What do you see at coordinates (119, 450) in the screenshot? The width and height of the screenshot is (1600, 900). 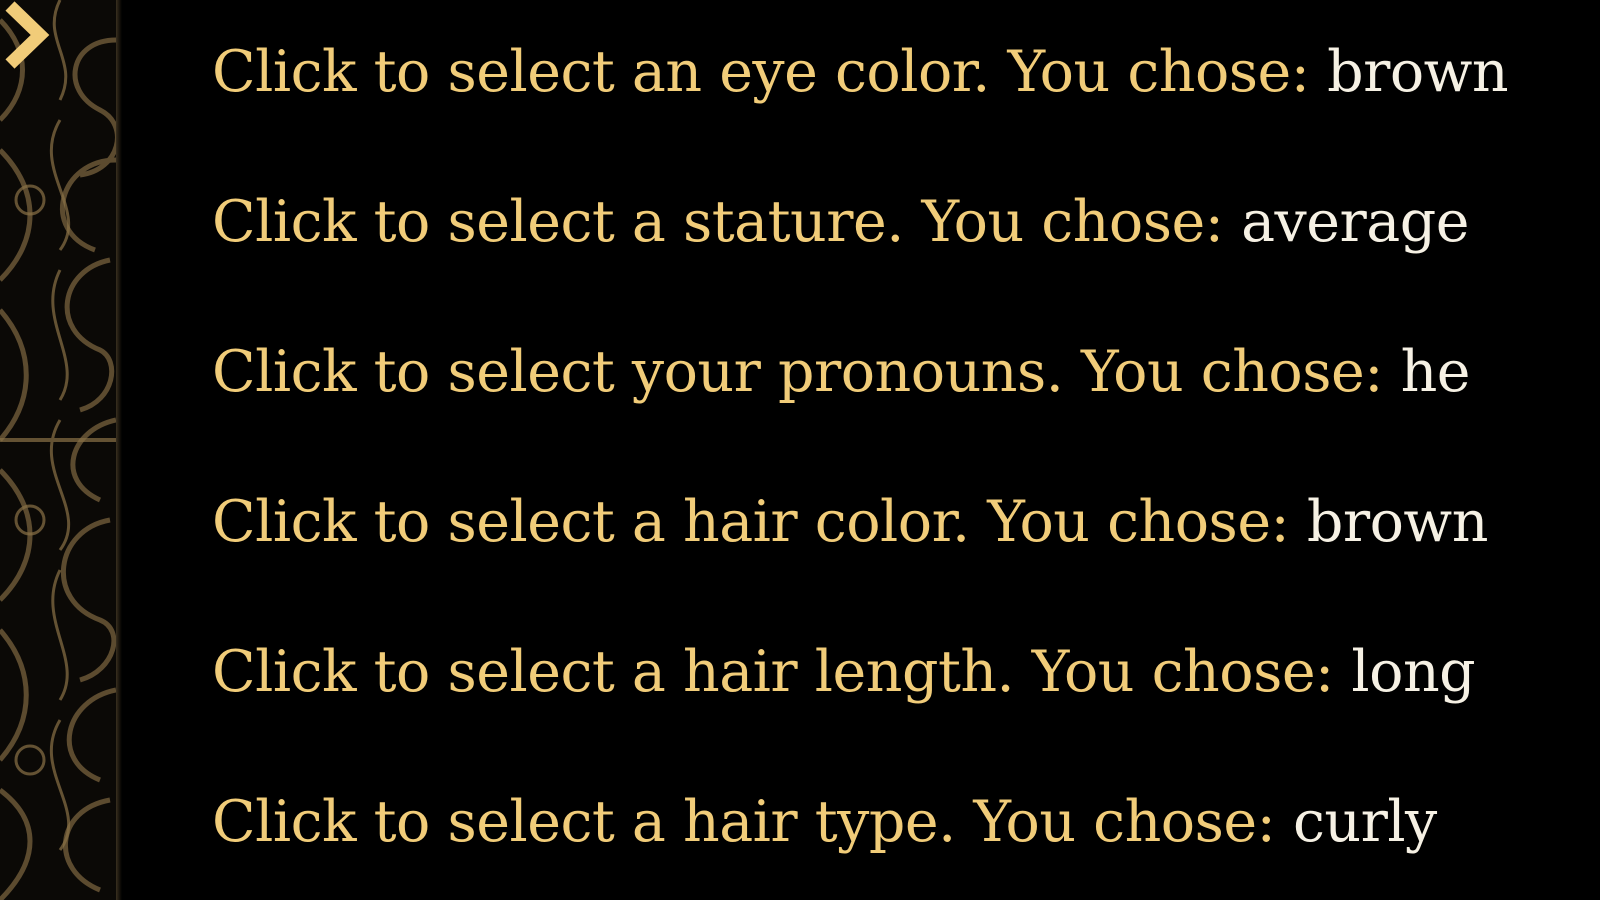 I see `panel-divider` at bounding box center [119, 450].